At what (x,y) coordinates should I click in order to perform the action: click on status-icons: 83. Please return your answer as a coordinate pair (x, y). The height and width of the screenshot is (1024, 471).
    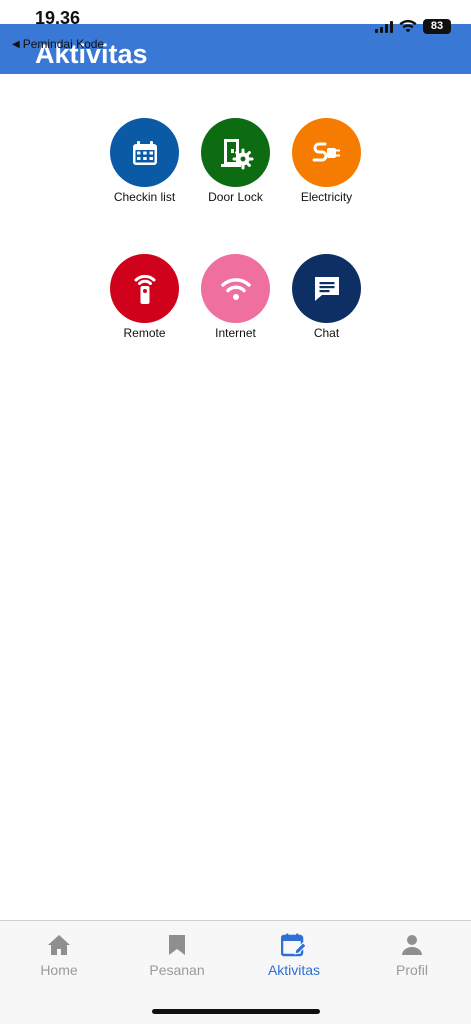
    Looking at the image, I should click on (413, 26).